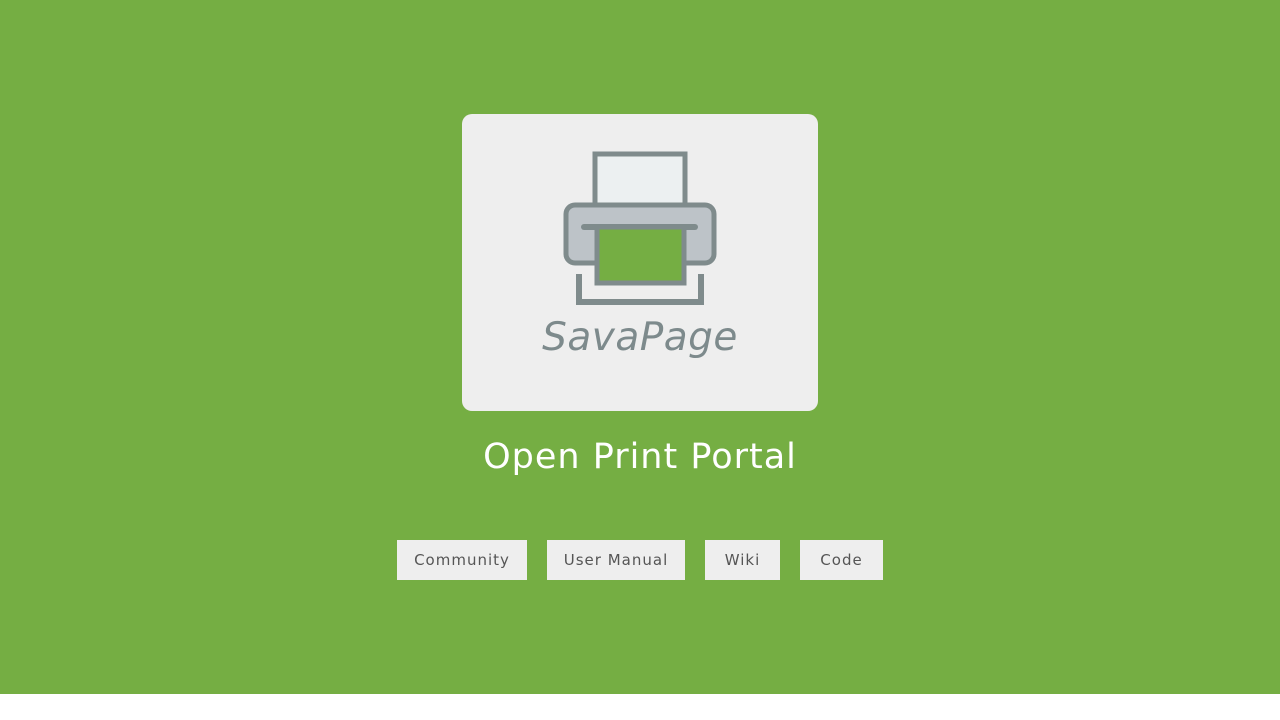  I want to click on community-button: Community, so click(462, 560).